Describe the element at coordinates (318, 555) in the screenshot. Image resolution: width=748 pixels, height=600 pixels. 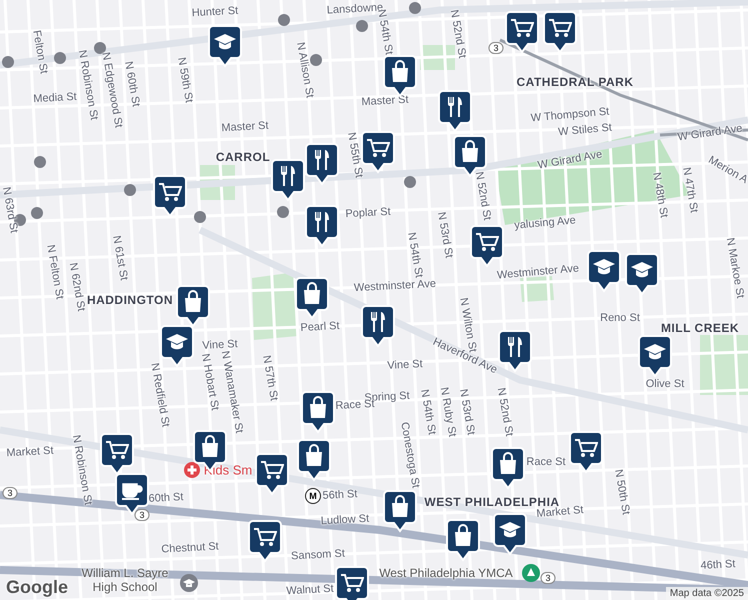
I see `map-label: Sansom St` at that location.